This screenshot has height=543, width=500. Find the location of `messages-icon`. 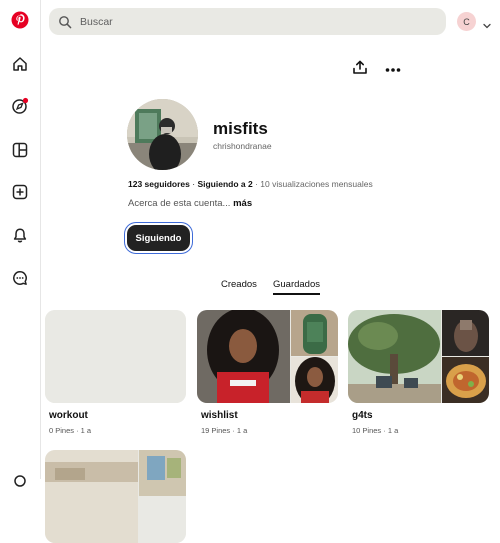

messages-icon is located at coordinates (20, 278).